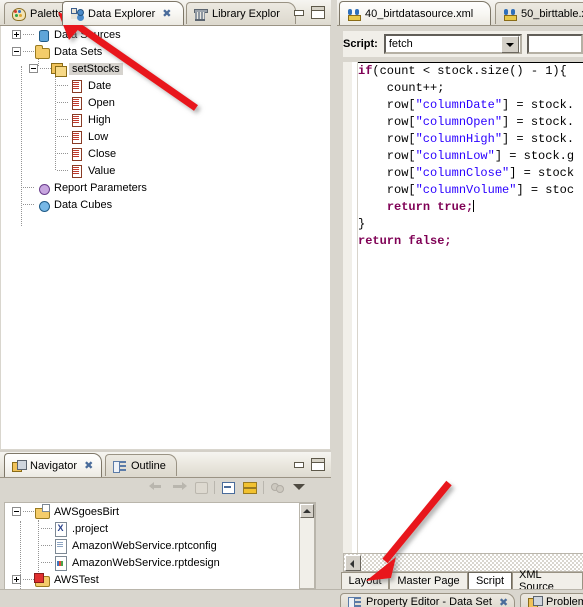 The height and width of the screenshot is (607, 583). What do you see at coordinates (466, 190) in the screenshot?
I see `code-string: "columnVolume"` at bounding box center [466, 190].